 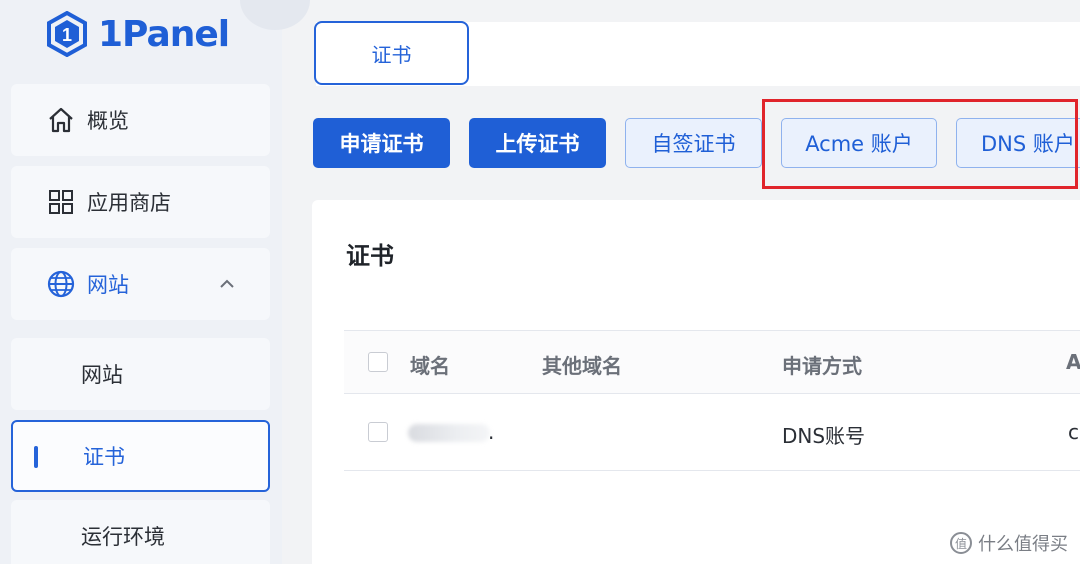 I want to click on select-all-checkbox, so click(x=378, y=362).